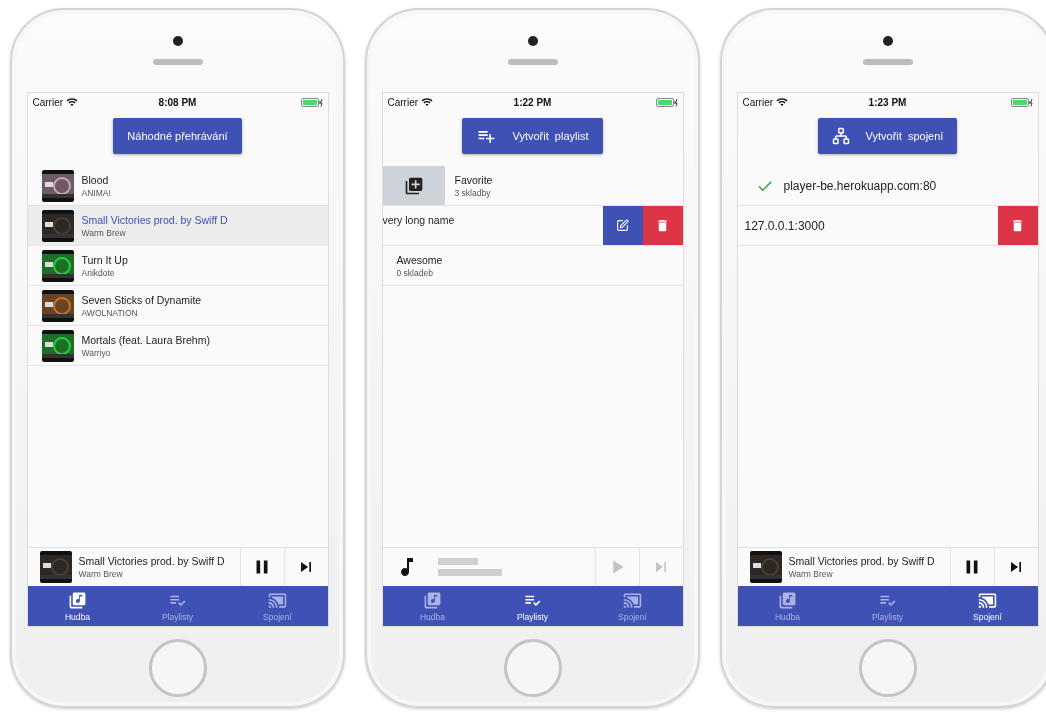 This screenshot has height=713, width=1046. What do you see at coordinates (96, 352) in the screenshot?
I see `track-artist: Warriyo` at bounding box center [96, 352].